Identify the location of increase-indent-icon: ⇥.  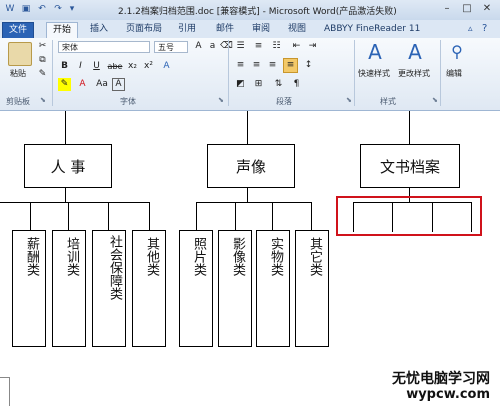
(312, 46).